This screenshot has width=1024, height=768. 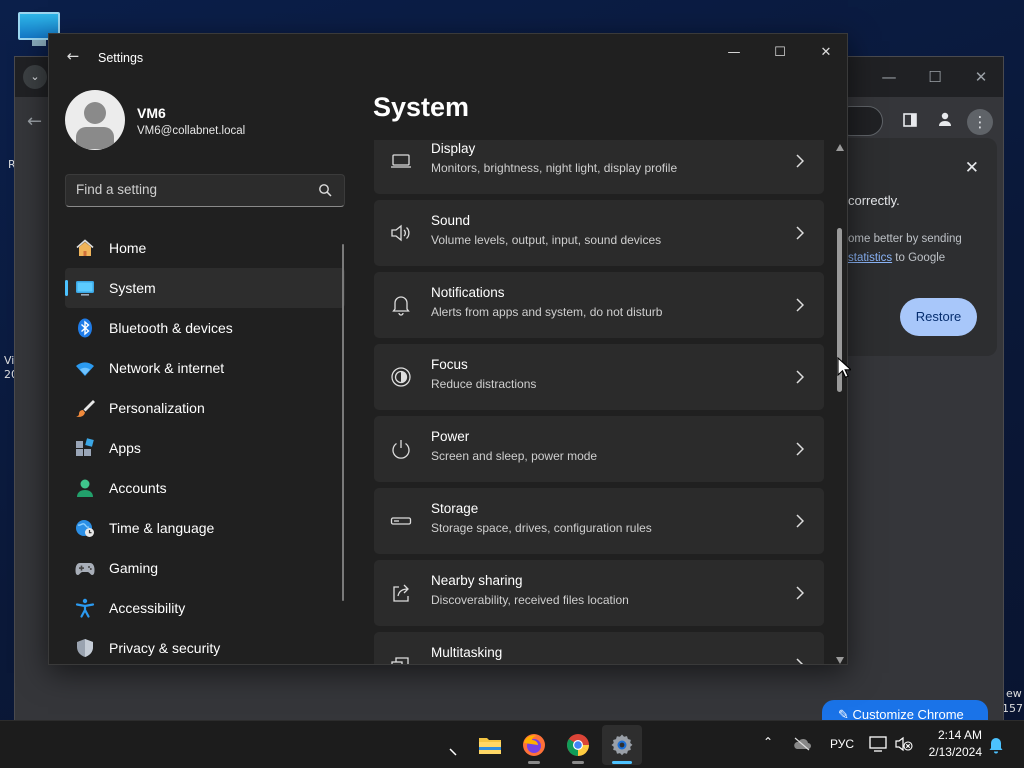 I want to click on volume-muted-icon, so click(x=904, y=744).